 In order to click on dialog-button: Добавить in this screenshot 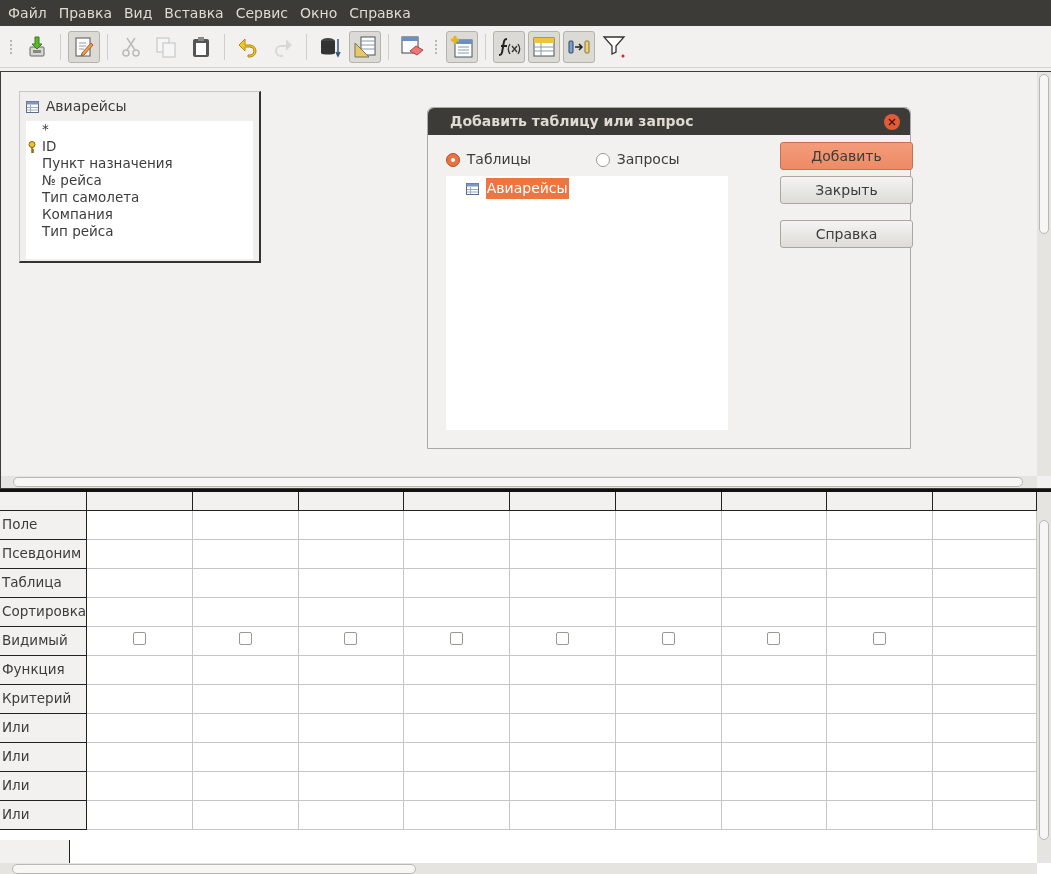, I will do `click(846, 156)`.